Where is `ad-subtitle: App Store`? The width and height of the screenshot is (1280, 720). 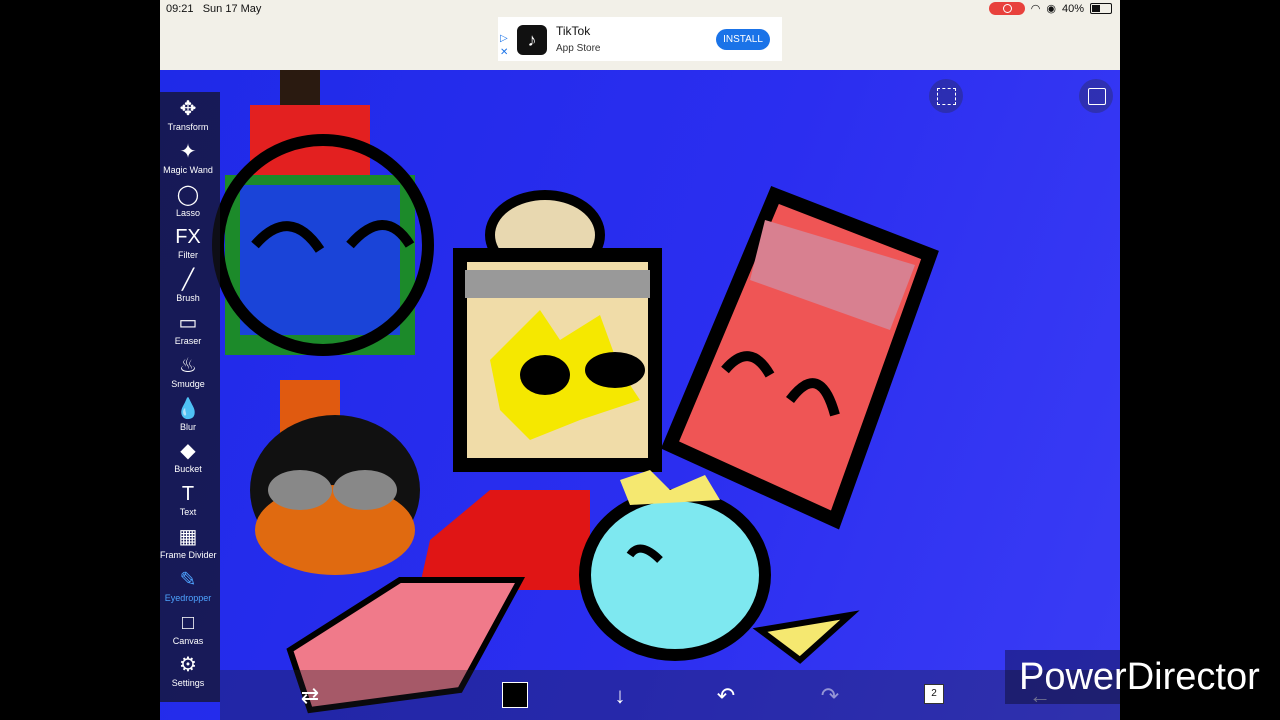 ad-subtitle: App Store is located at coordinates (578, 48).